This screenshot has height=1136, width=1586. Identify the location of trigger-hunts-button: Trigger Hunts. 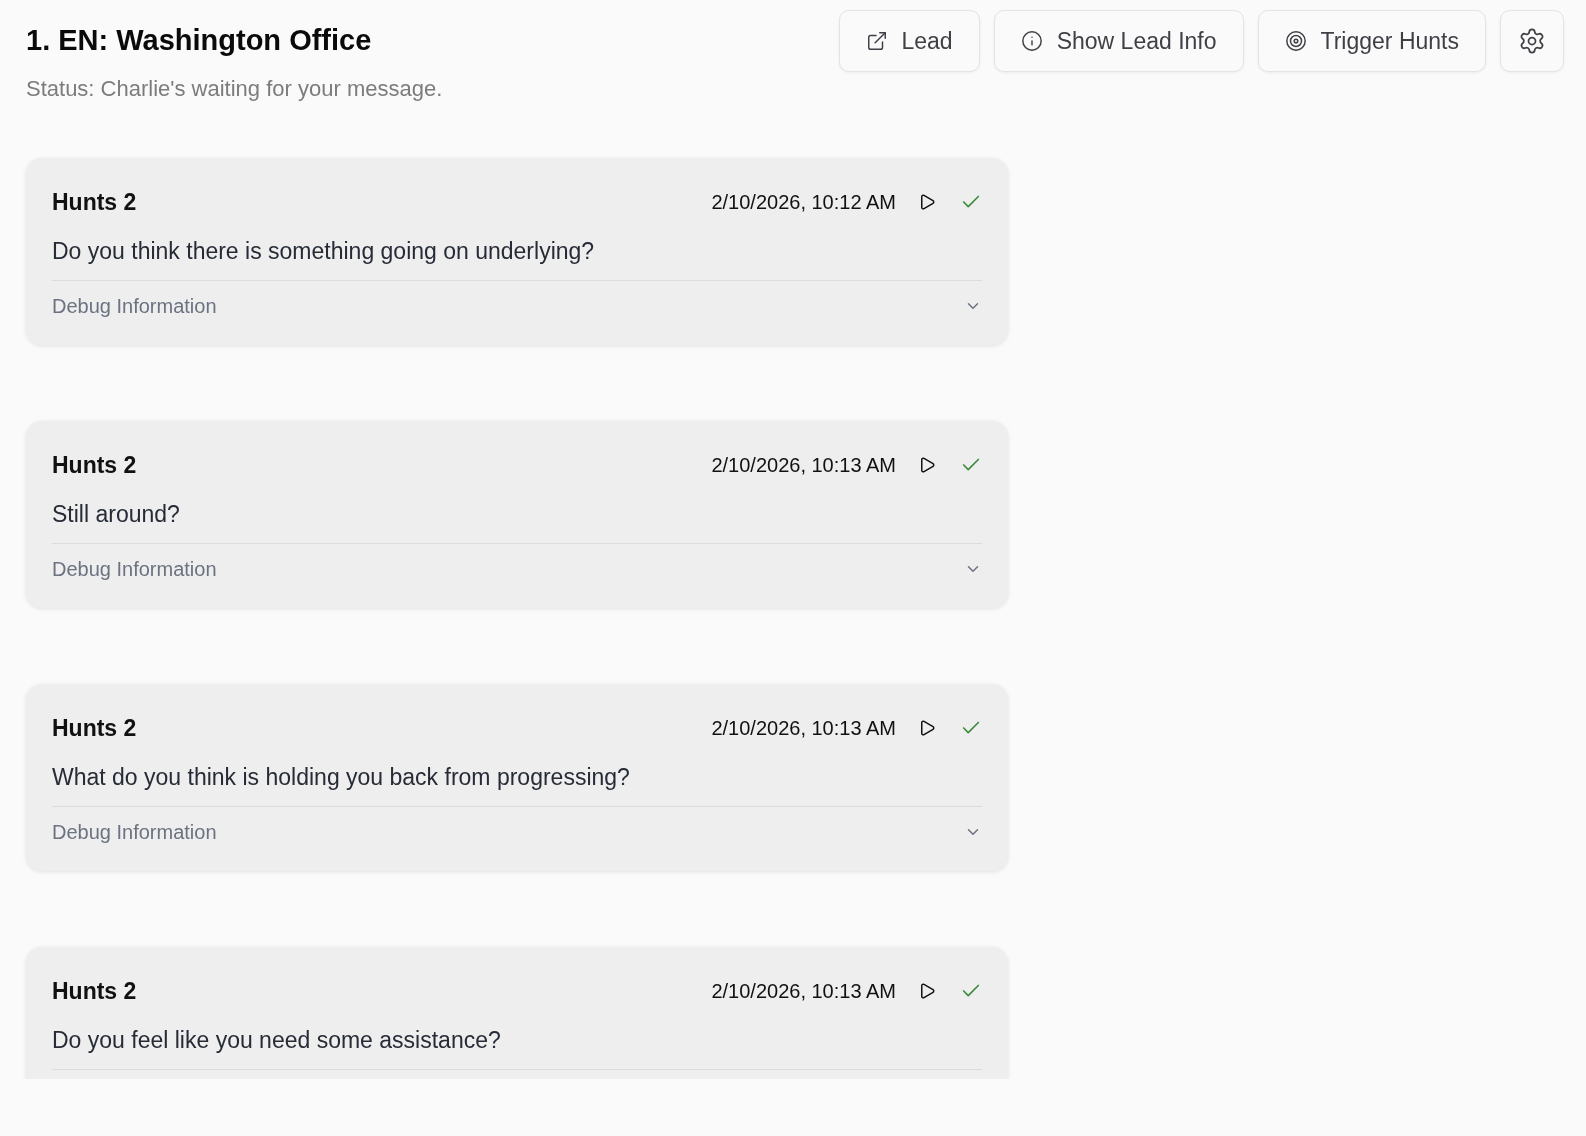
(1371, 41).